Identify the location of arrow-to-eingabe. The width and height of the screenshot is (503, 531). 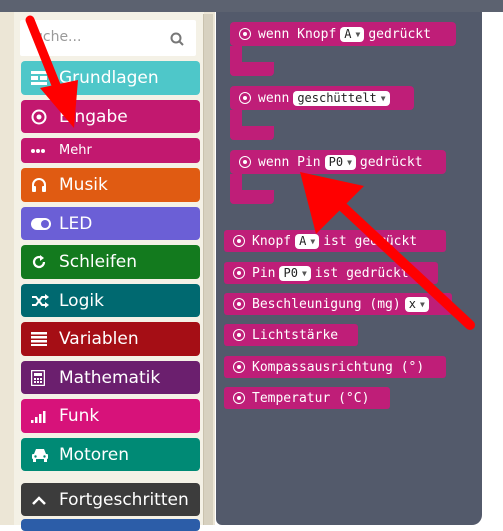
(51, 71).